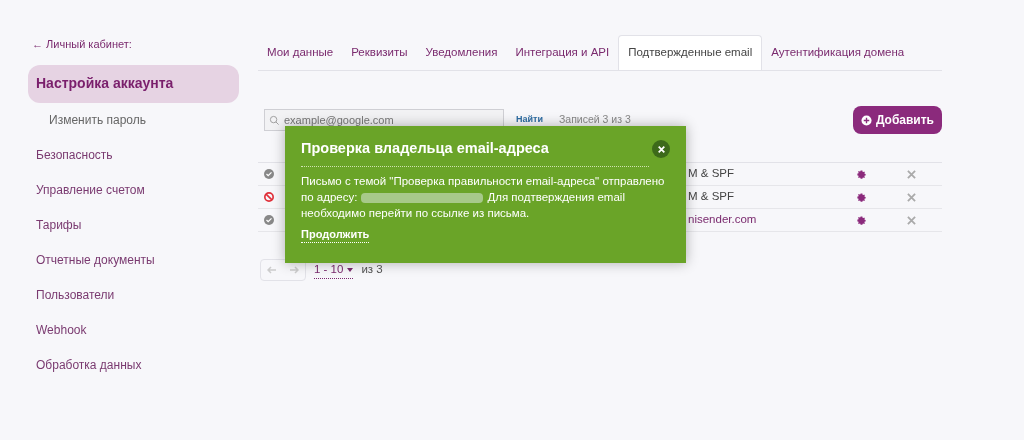 The image size is (1024, 440). Describe the element at coordinates (461, 52) in the screenshot. I see `tab: Уведомления` at that location.